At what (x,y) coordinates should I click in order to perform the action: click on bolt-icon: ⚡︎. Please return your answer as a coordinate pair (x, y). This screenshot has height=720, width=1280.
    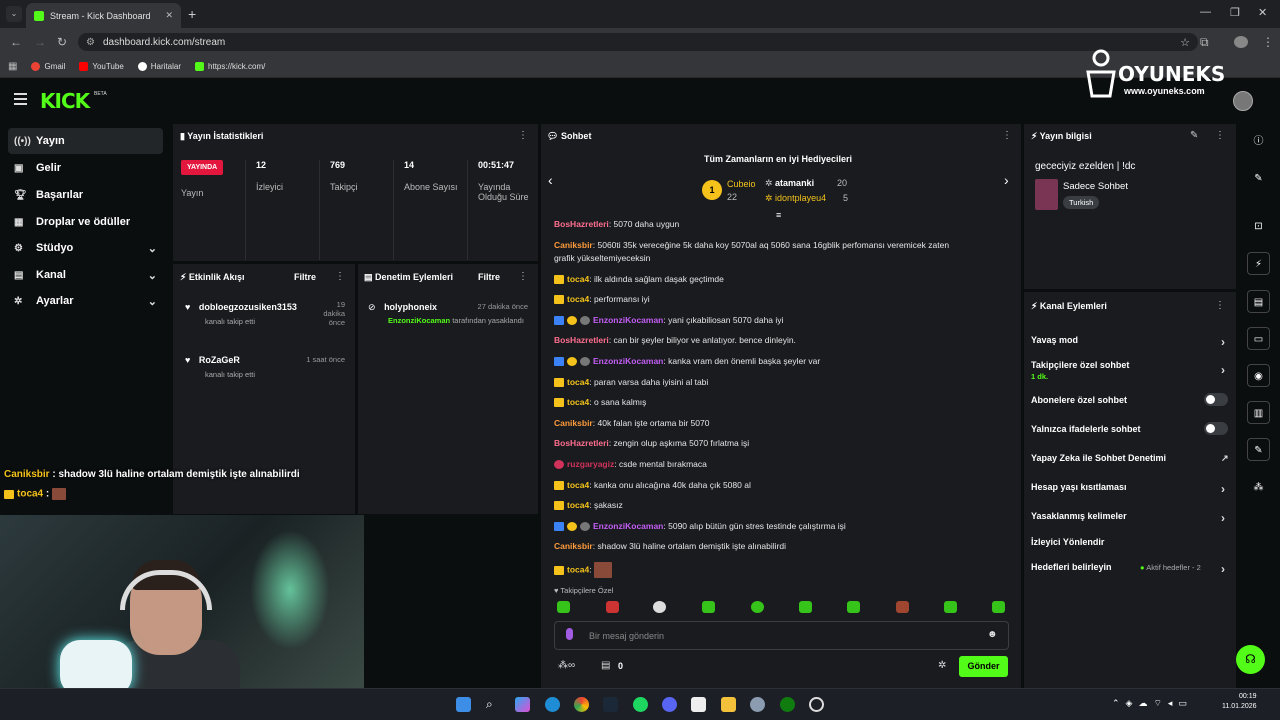
    Looking at the image, I should click on (1258, 263).